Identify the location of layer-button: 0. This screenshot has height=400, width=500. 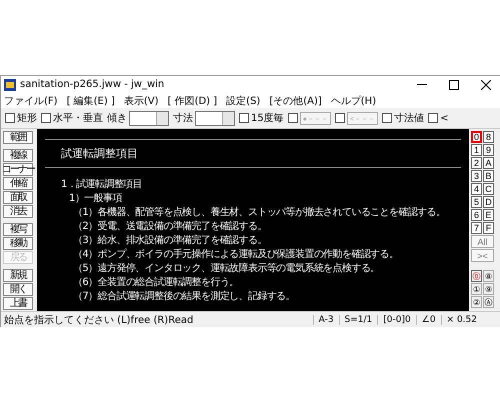
(476, 137).